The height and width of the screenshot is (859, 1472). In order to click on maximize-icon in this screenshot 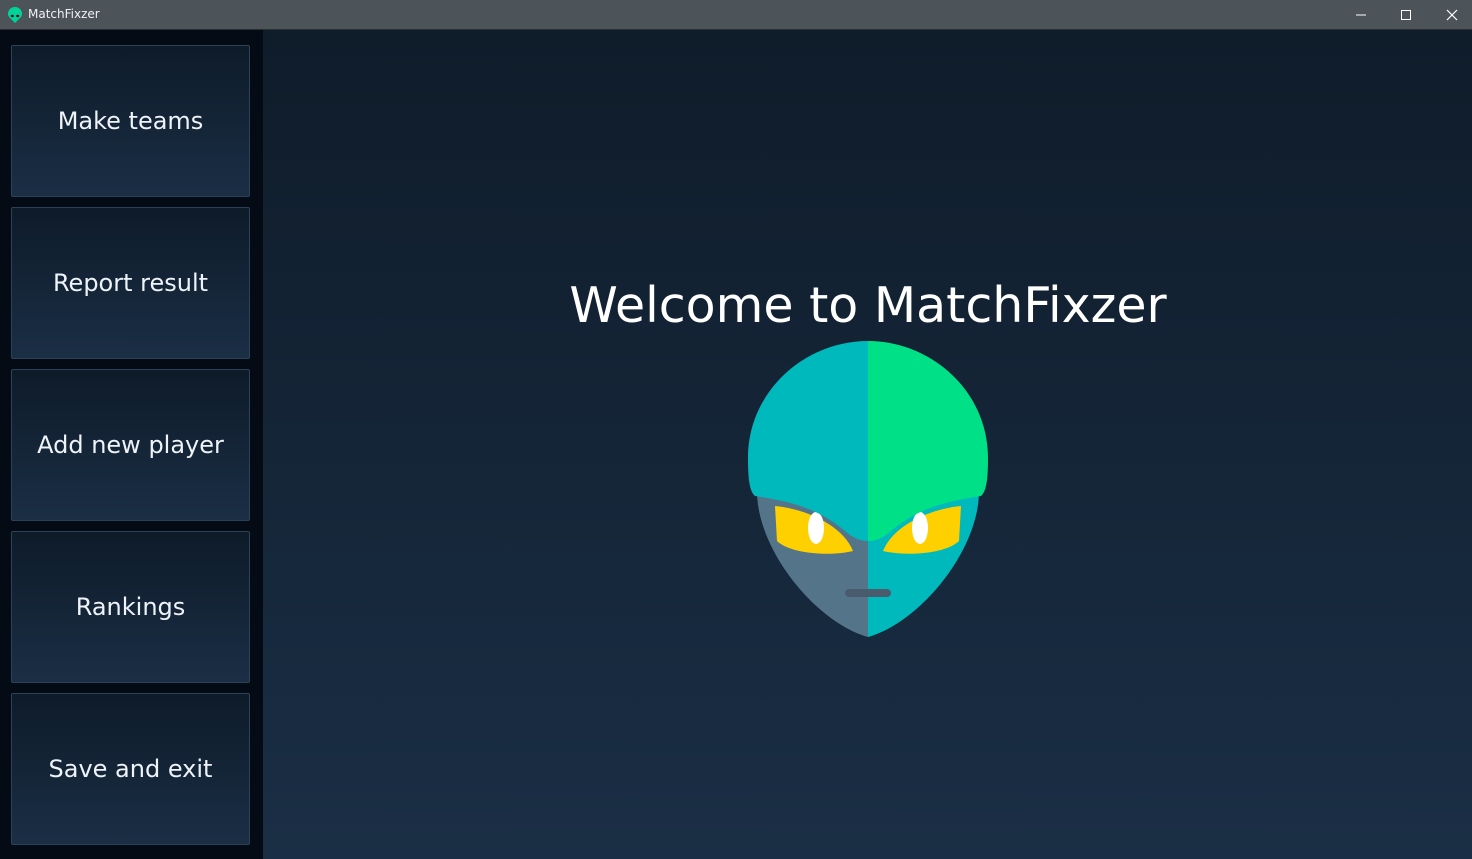, I will do `click(1406, 15)`.